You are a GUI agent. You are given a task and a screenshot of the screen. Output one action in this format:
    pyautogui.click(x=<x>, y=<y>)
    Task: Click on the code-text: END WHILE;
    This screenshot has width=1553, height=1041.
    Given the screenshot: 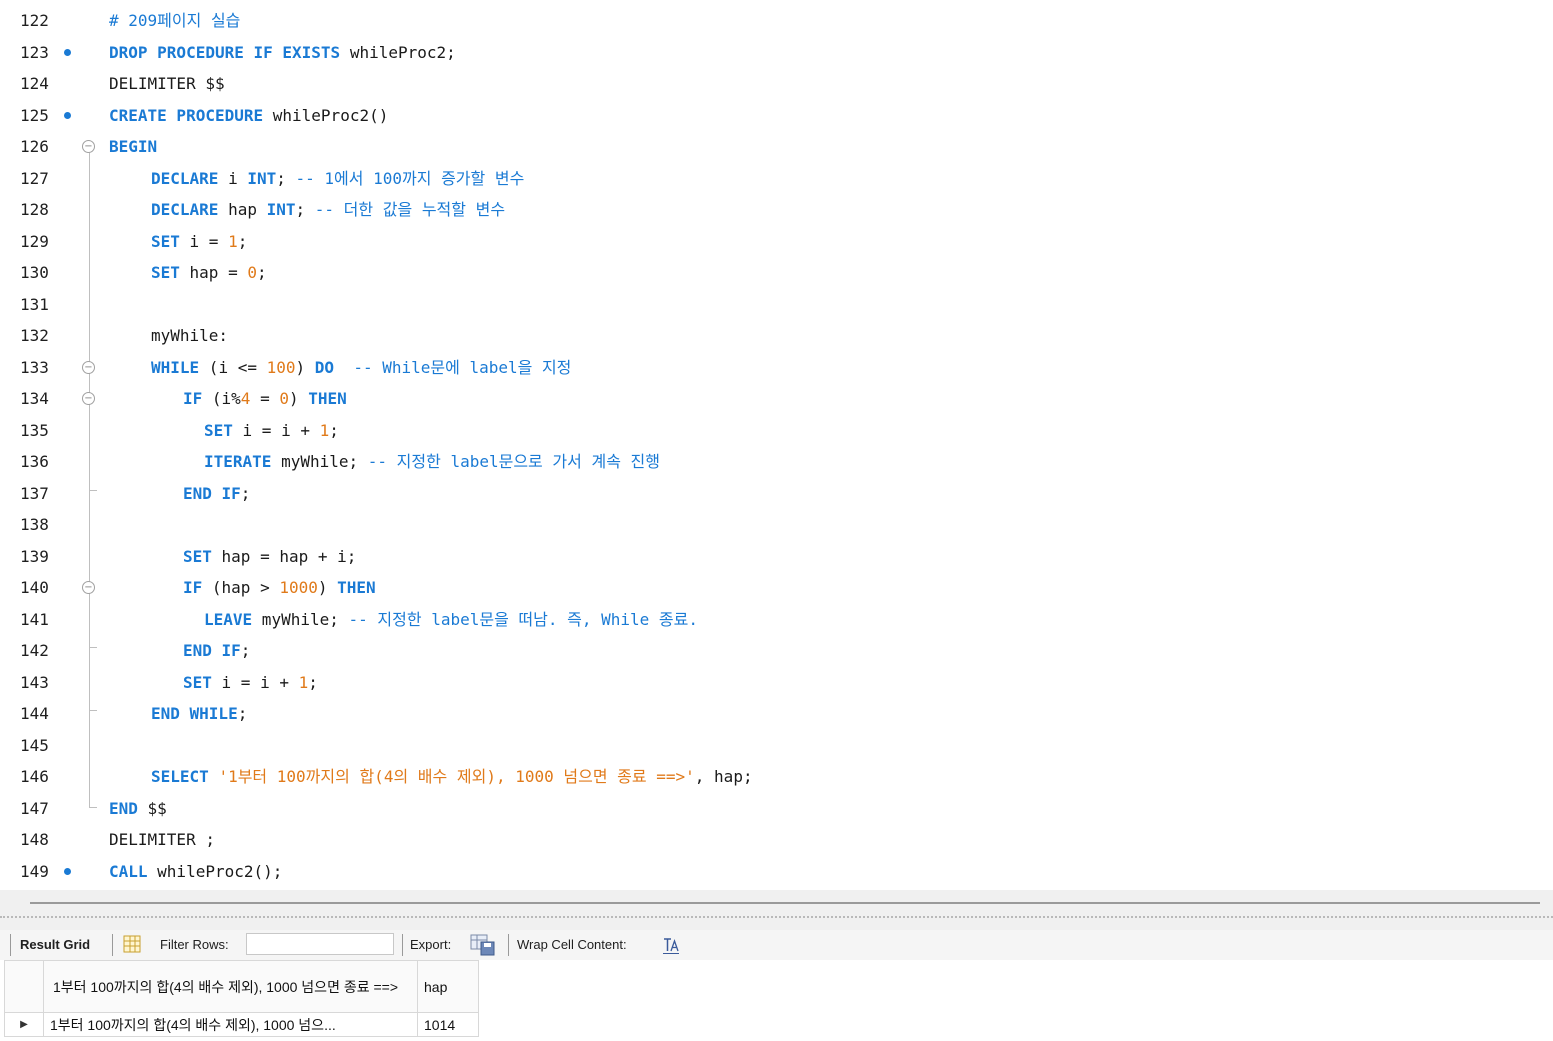 What is the action you would take?
    pyautogui.click(x=199, y=713)
    